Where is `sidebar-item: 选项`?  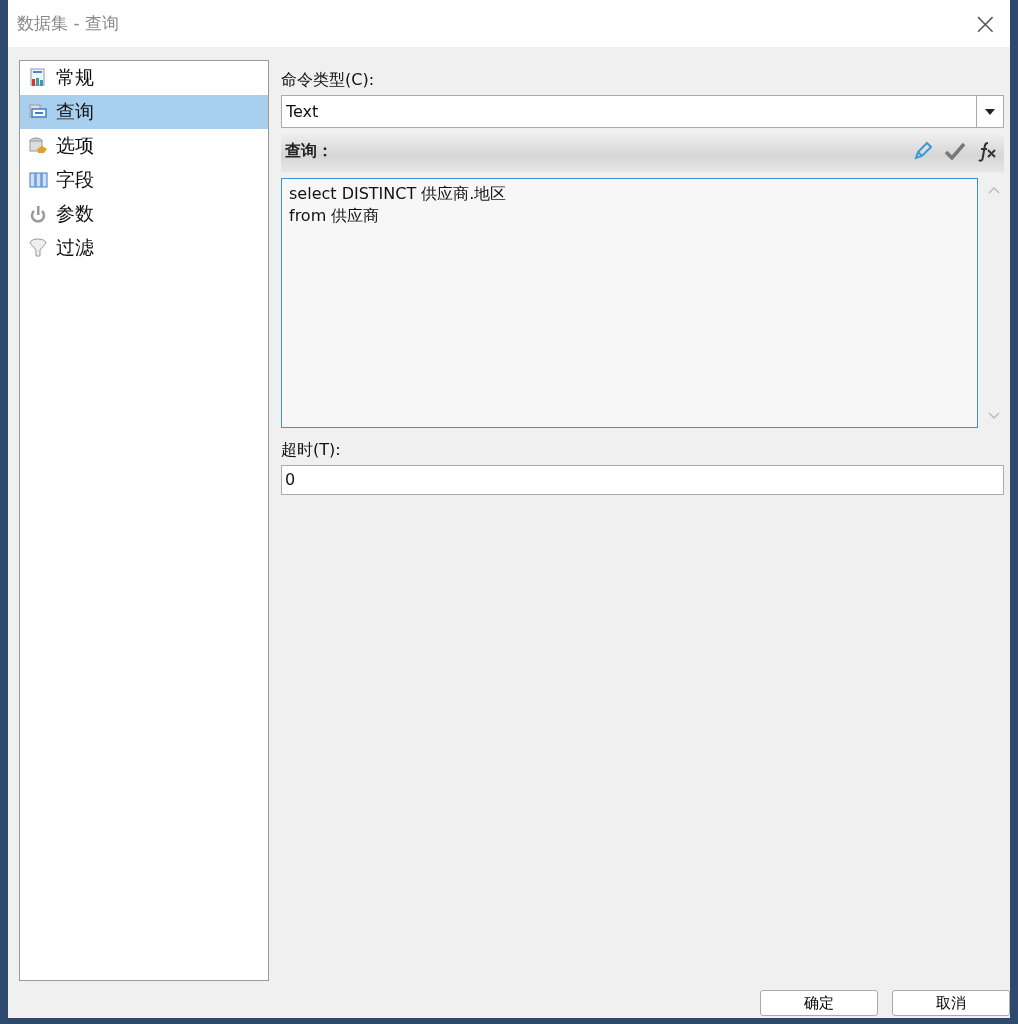 sidebar-item: 选项 is located at coordinates (144, 146).